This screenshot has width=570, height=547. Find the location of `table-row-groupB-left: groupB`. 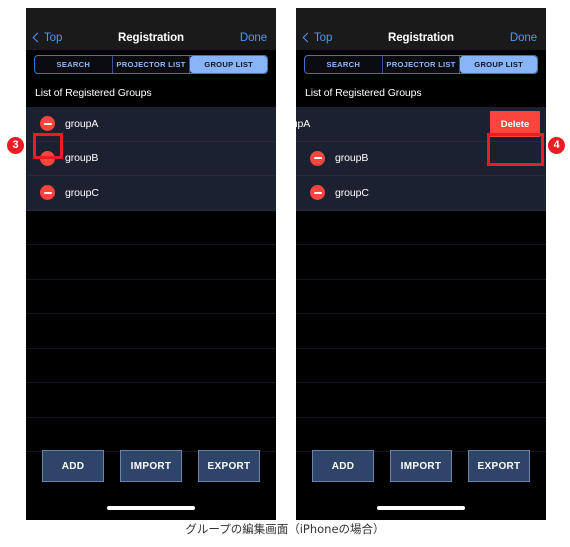

table-row-groupB-left: groupB is located at coordinates (151, 158).